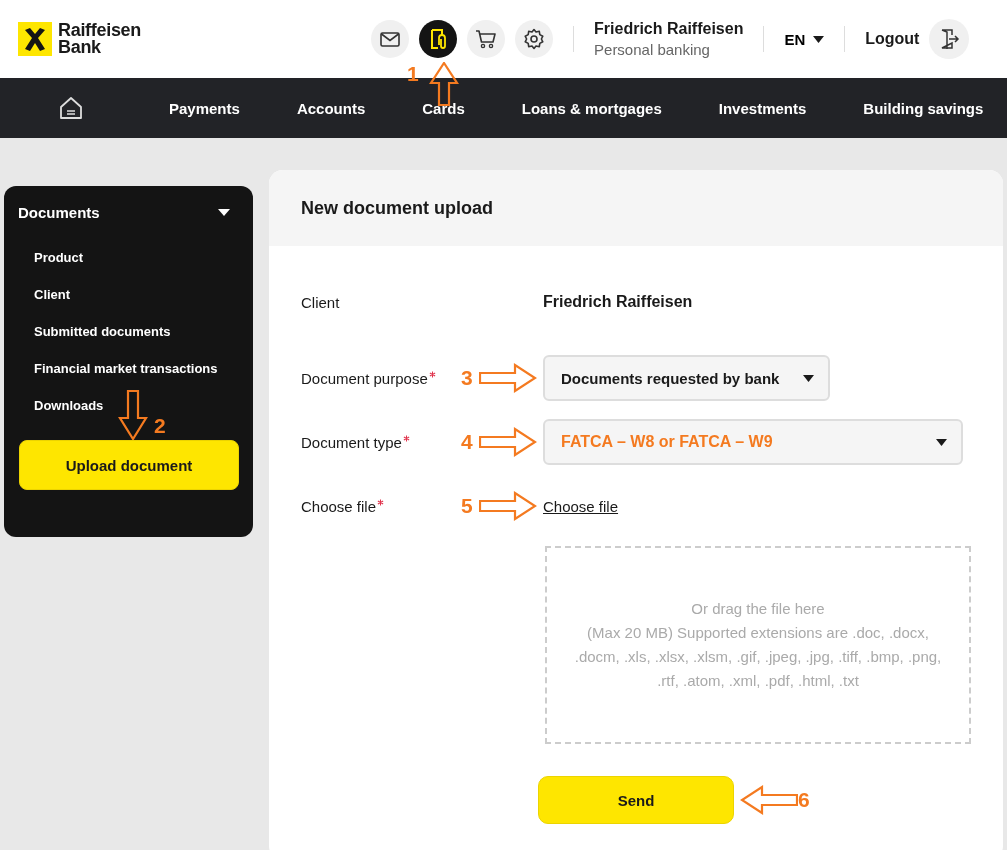 This screenshot has width=1007, height=850. What do you see at coordinates (136, 257) in the screenshot?
I see `sidebar-item: Product` at bounding box center [136, 257].